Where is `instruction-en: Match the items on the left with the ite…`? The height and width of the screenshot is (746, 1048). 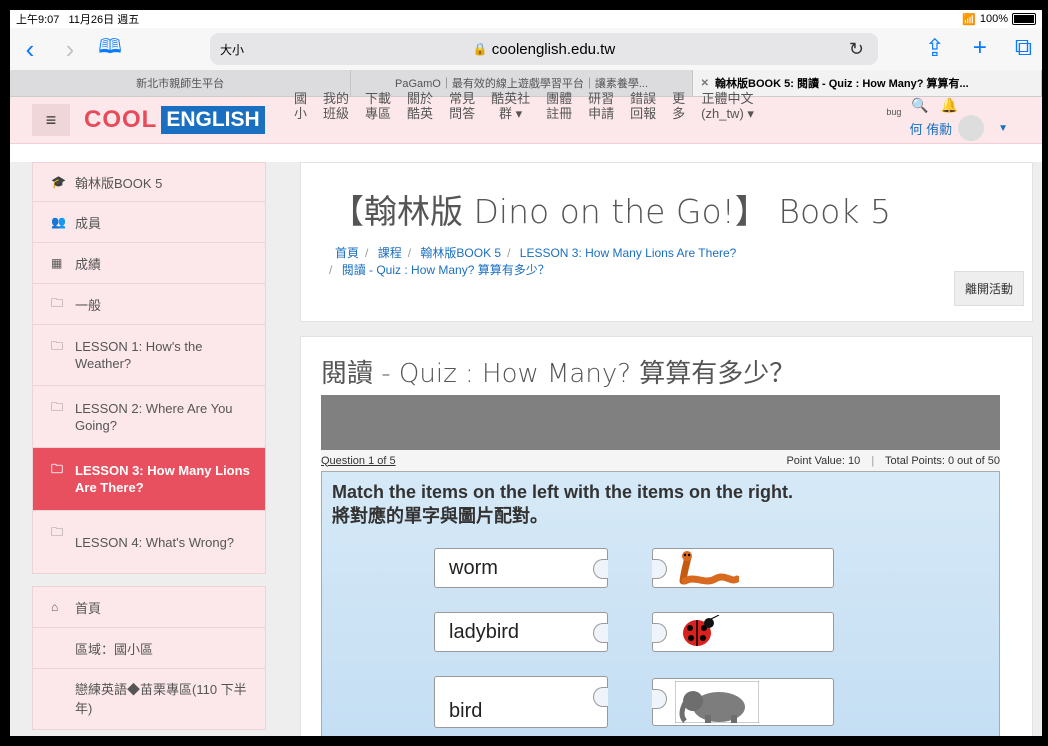 instruction-en: Match the items on the left with the ite… is located at coordinates (563, 492).